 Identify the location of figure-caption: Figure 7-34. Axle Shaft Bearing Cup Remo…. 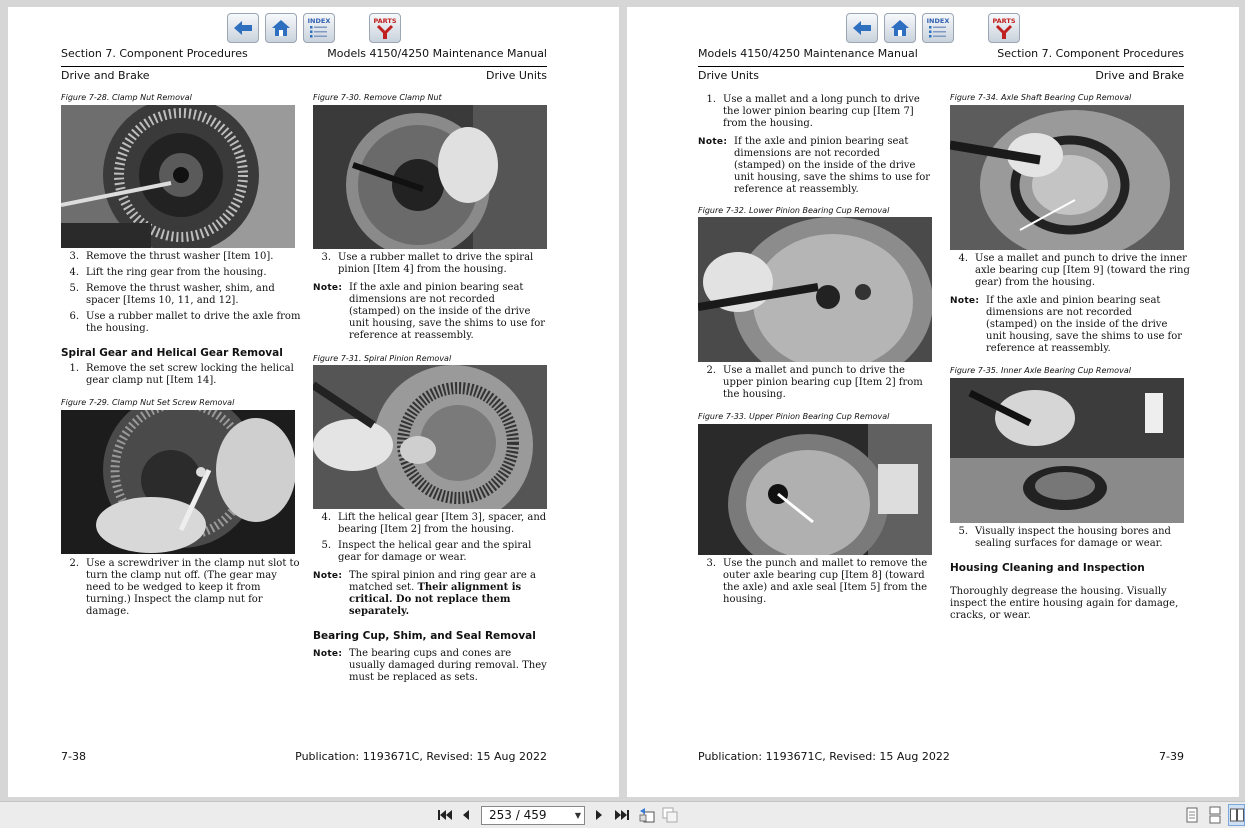
(1041, 97).